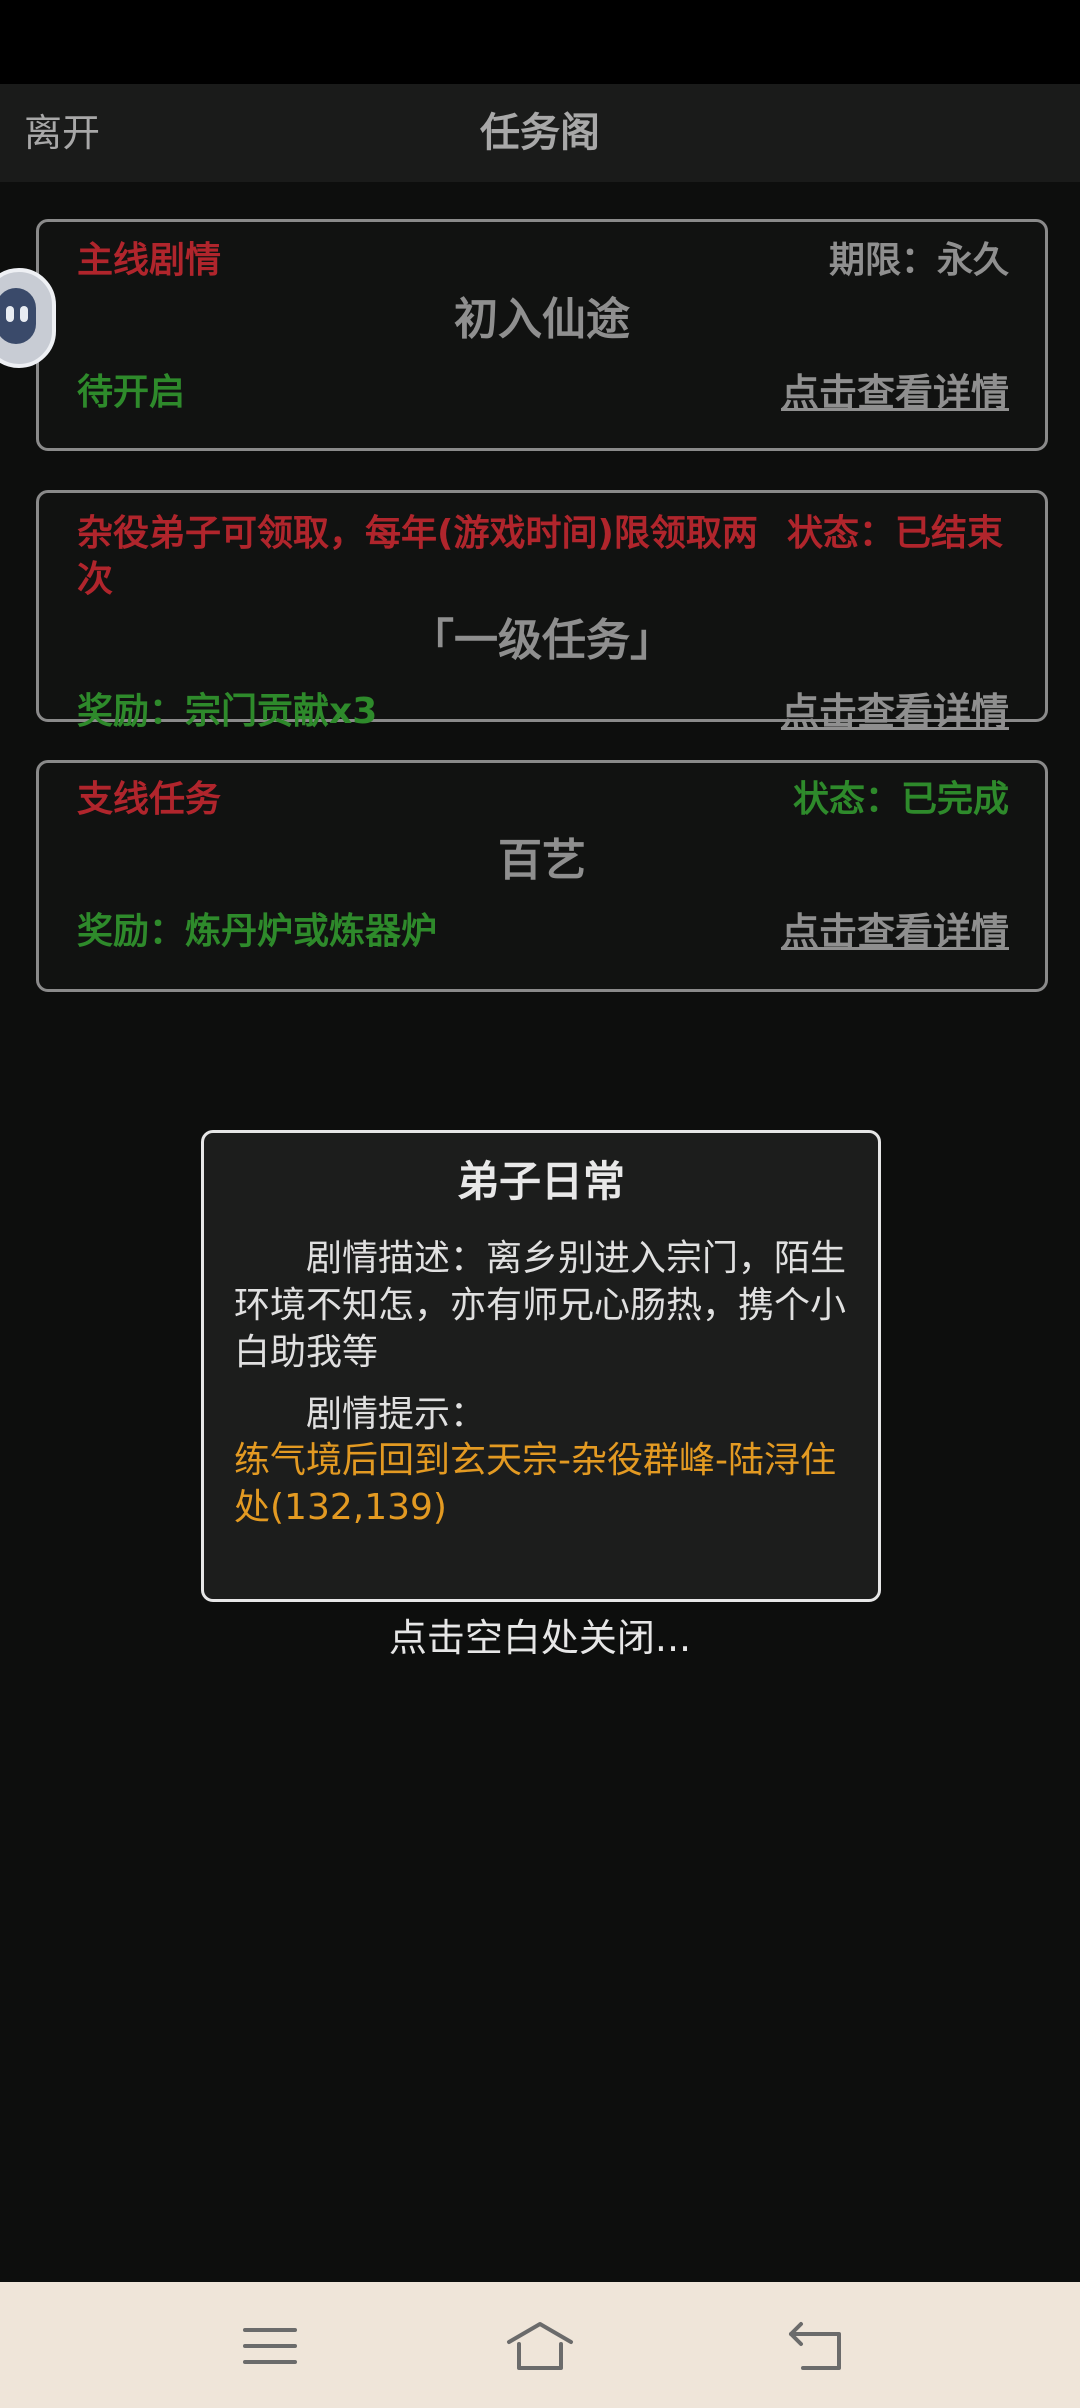  Describe the element at coordinates (820, 2346) in the screenshot. I see `back-icon` at that location.